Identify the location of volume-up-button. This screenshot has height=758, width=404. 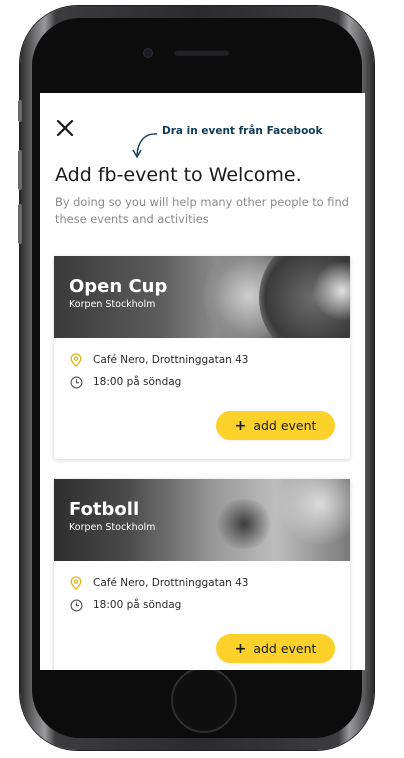
(20, 170).